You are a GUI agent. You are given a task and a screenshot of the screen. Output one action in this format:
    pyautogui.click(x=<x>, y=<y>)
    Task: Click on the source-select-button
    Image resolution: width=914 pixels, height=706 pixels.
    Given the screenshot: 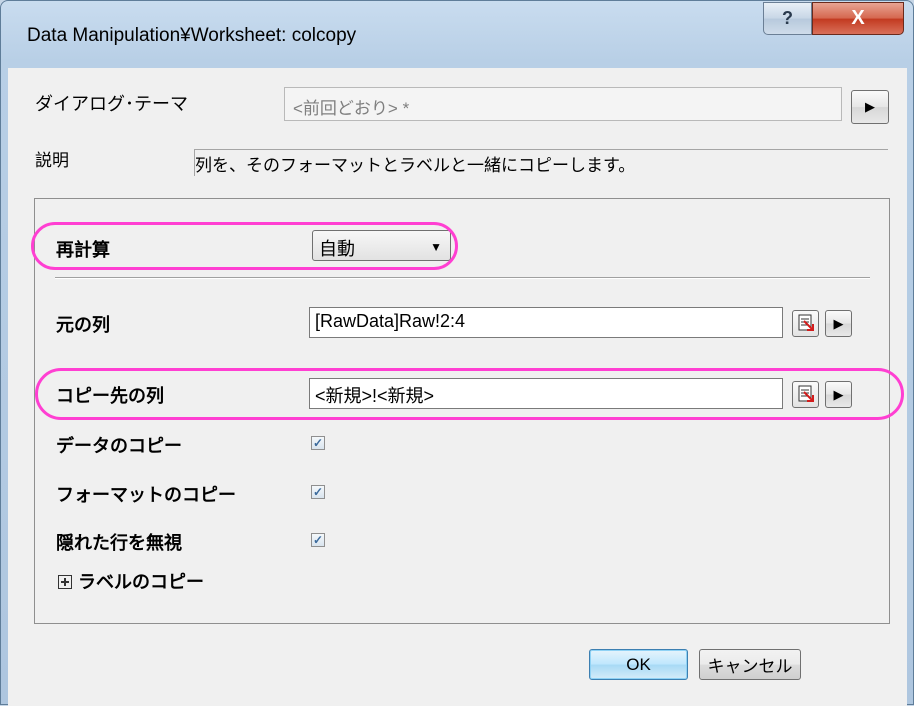 What is the action you would take?
    pyautogui.click(x=805, y=323)
    